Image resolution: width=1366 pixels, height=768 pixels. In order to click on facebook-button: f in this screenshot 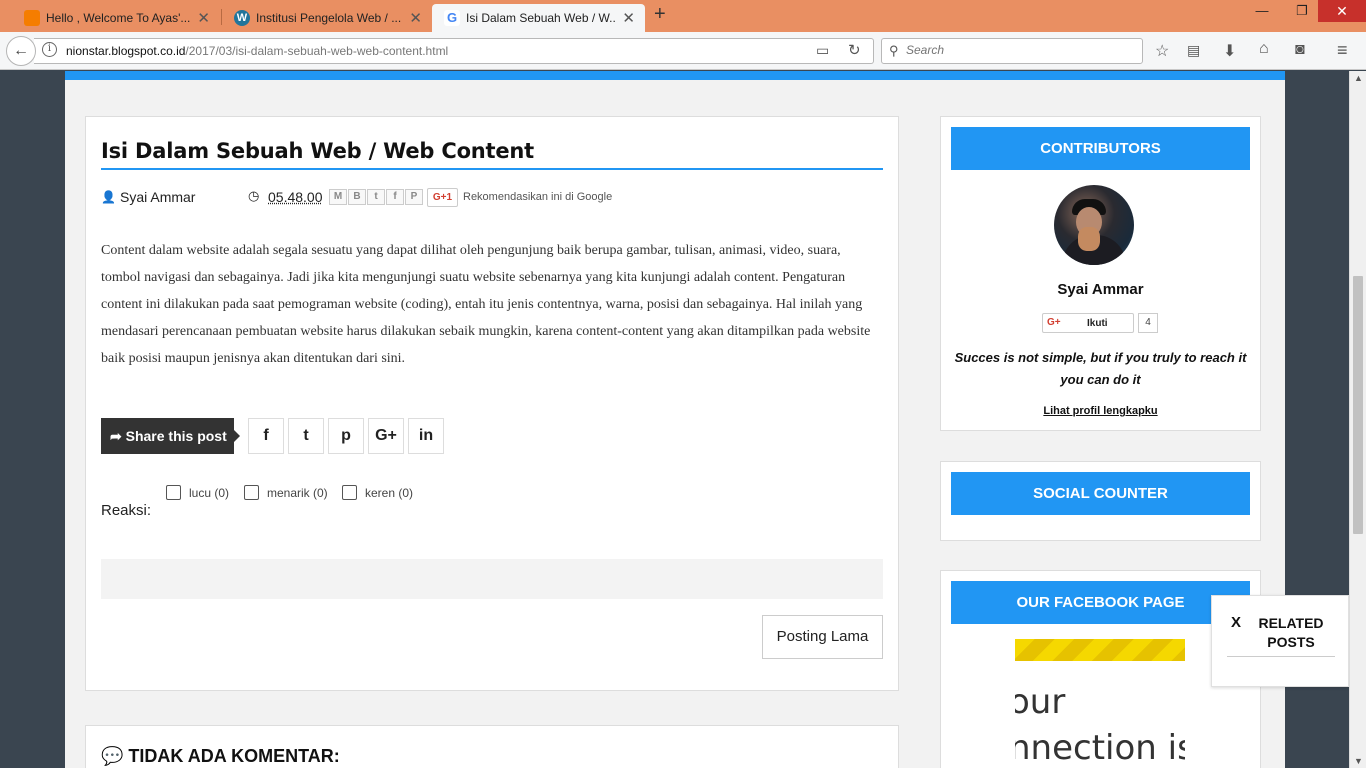, I will do `click(266, 436)`.